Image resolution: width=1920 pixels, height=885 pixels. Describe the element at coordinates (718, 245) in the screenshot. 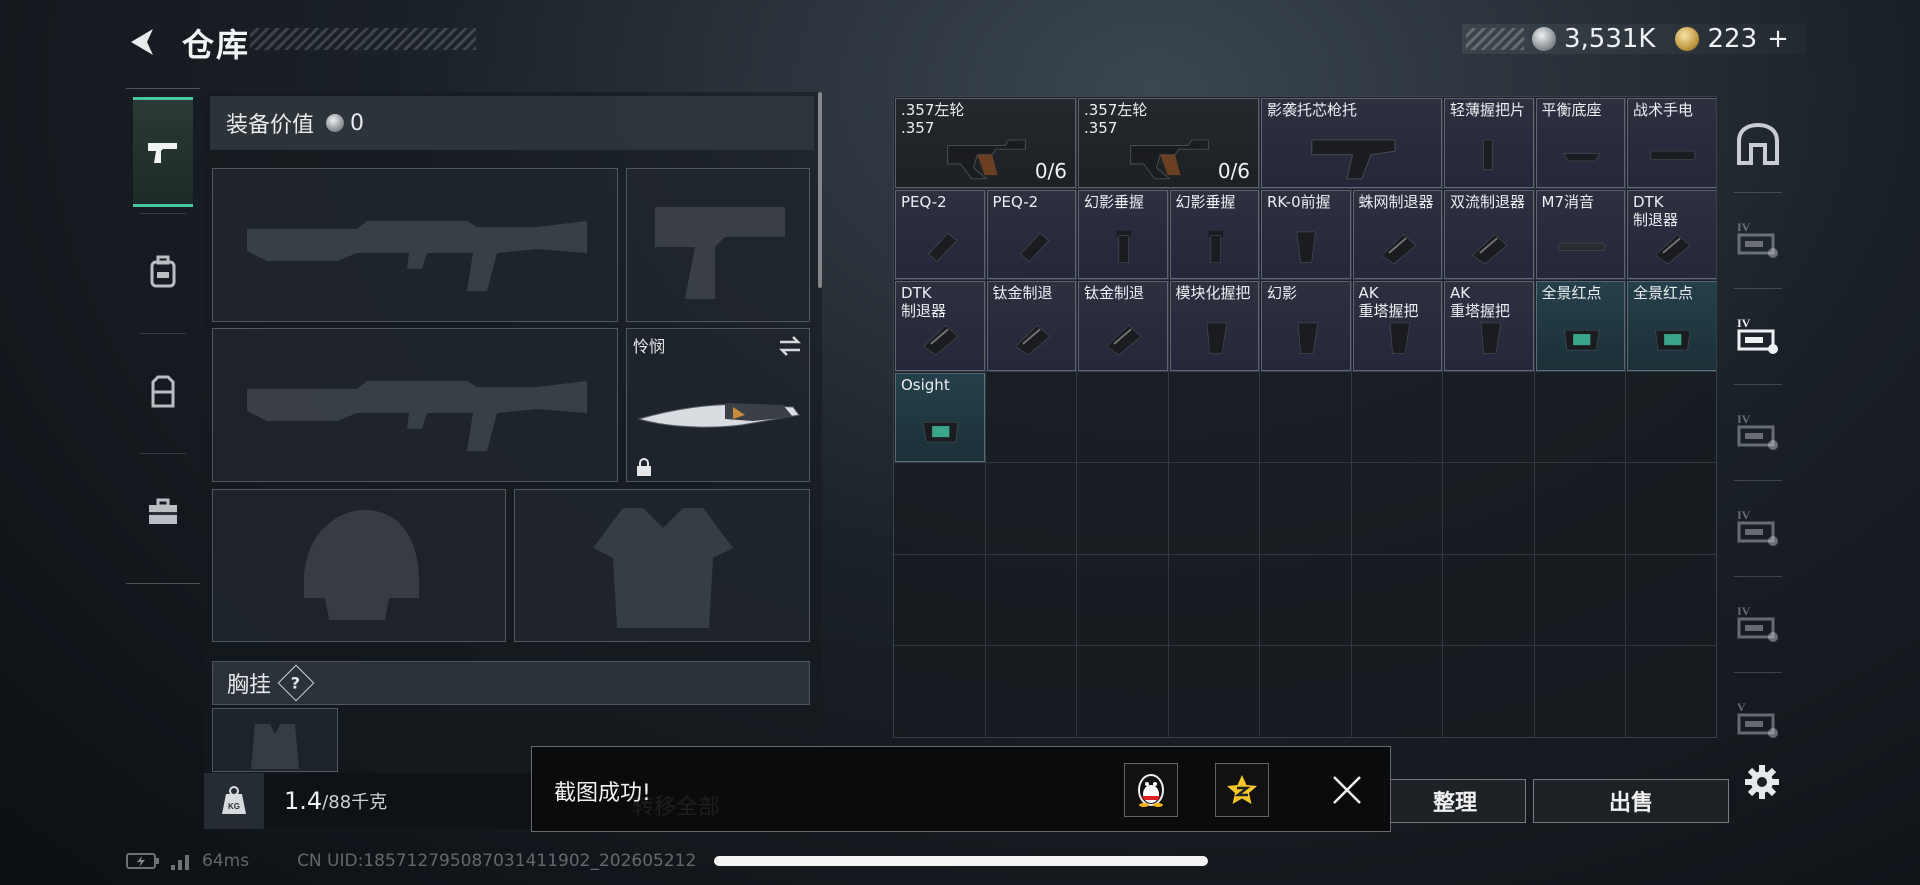

I see `sidearm-slot` at that location.